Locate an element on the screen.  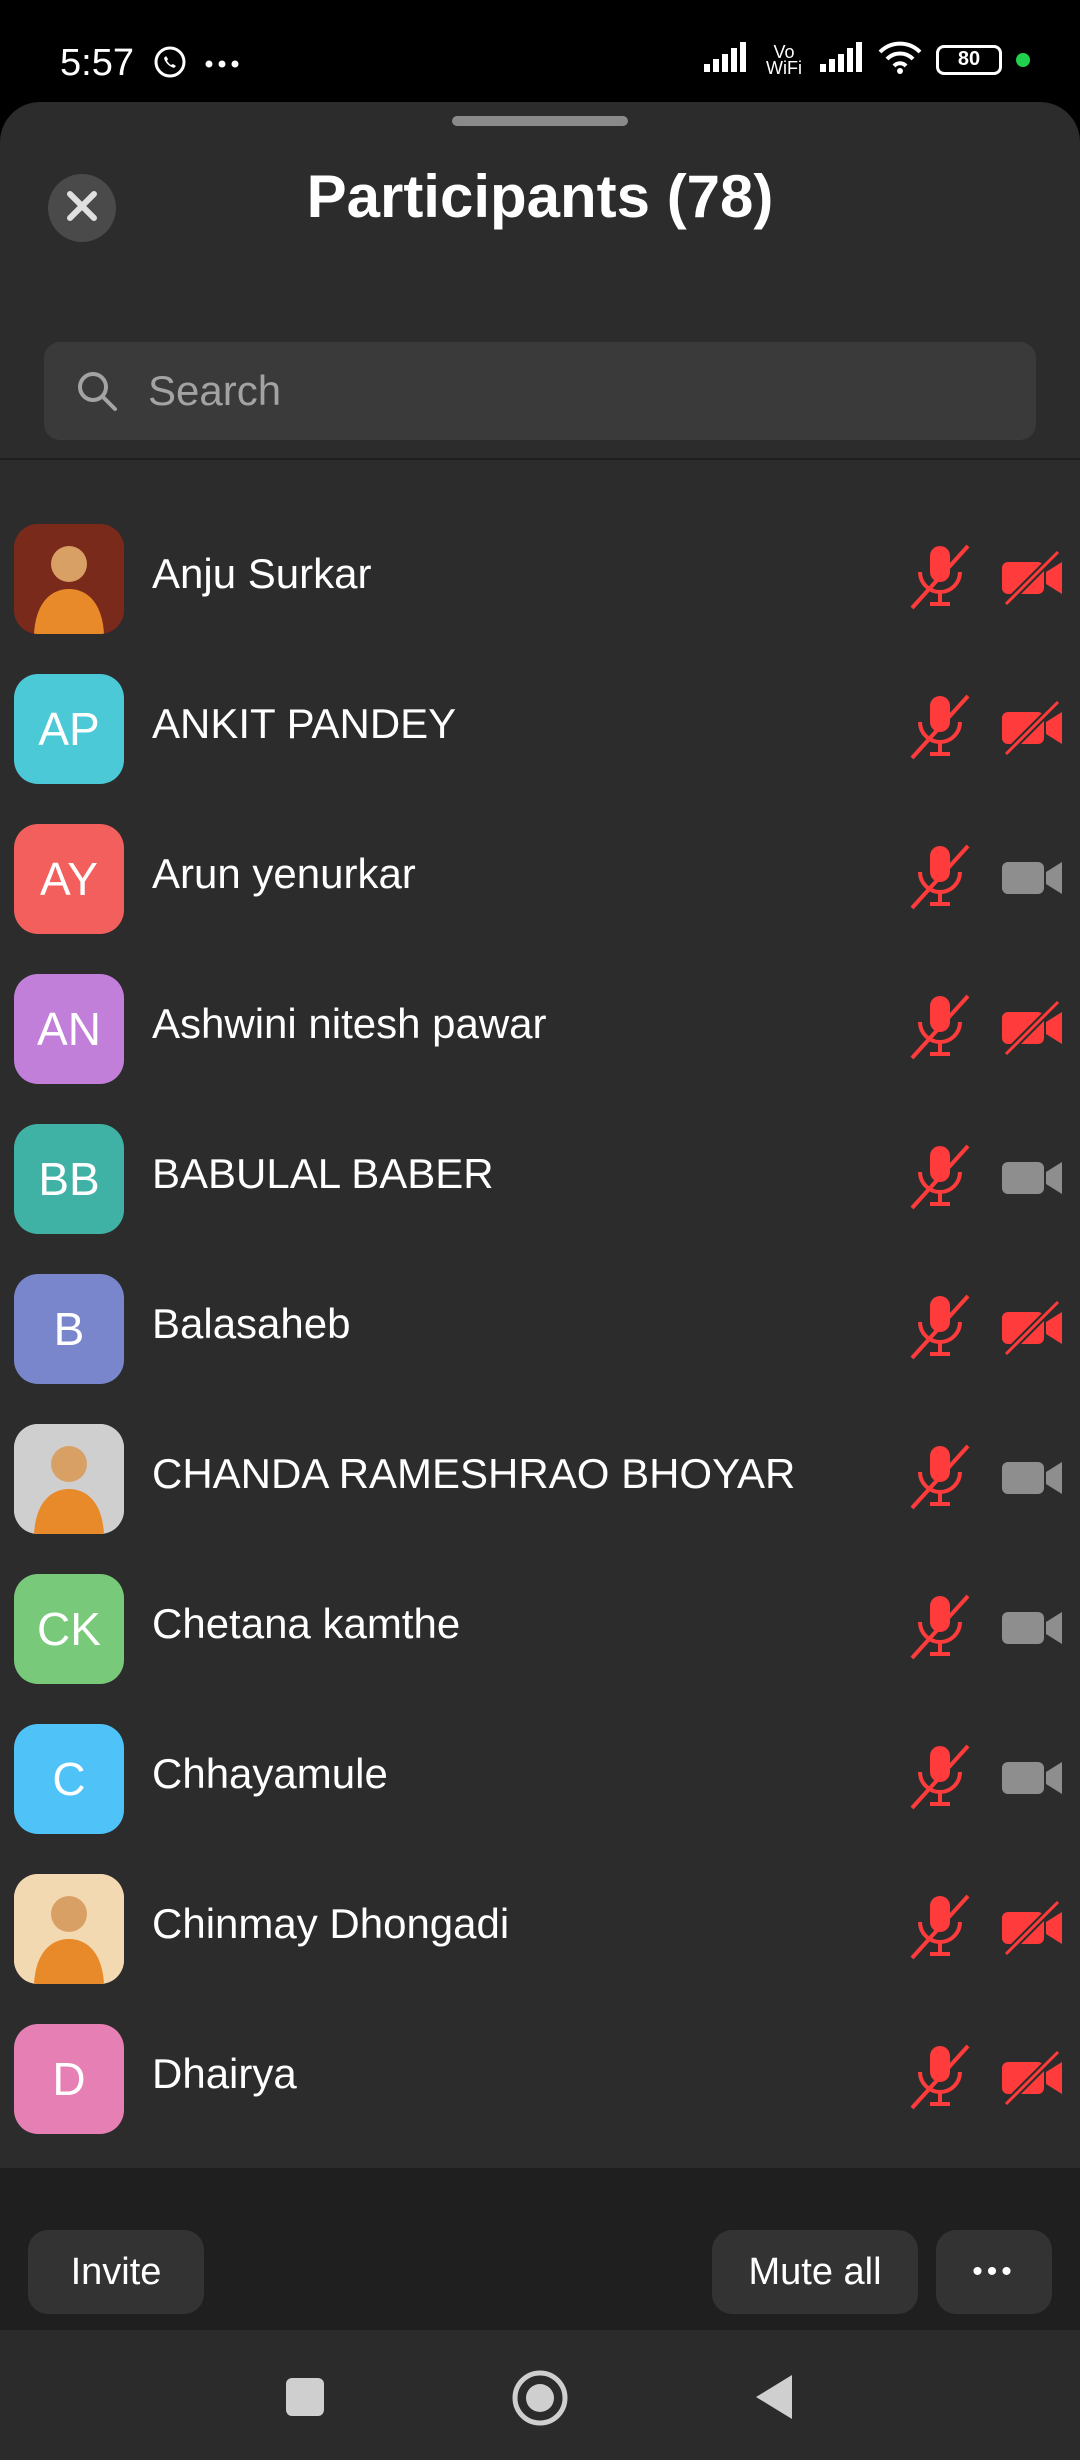
search-icon is located at coordinates (97, 393).